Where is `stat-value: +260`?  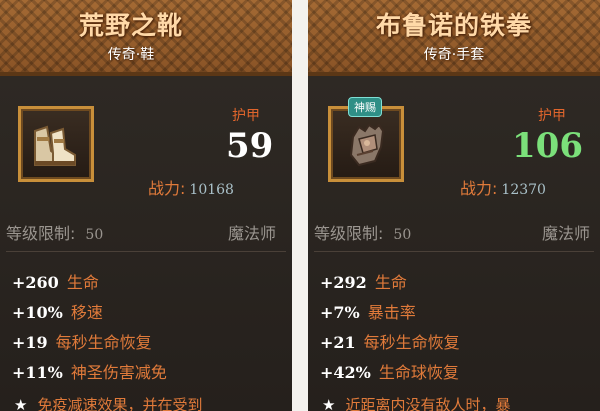 stat-value: +260 is located at coordinates (35, 282).